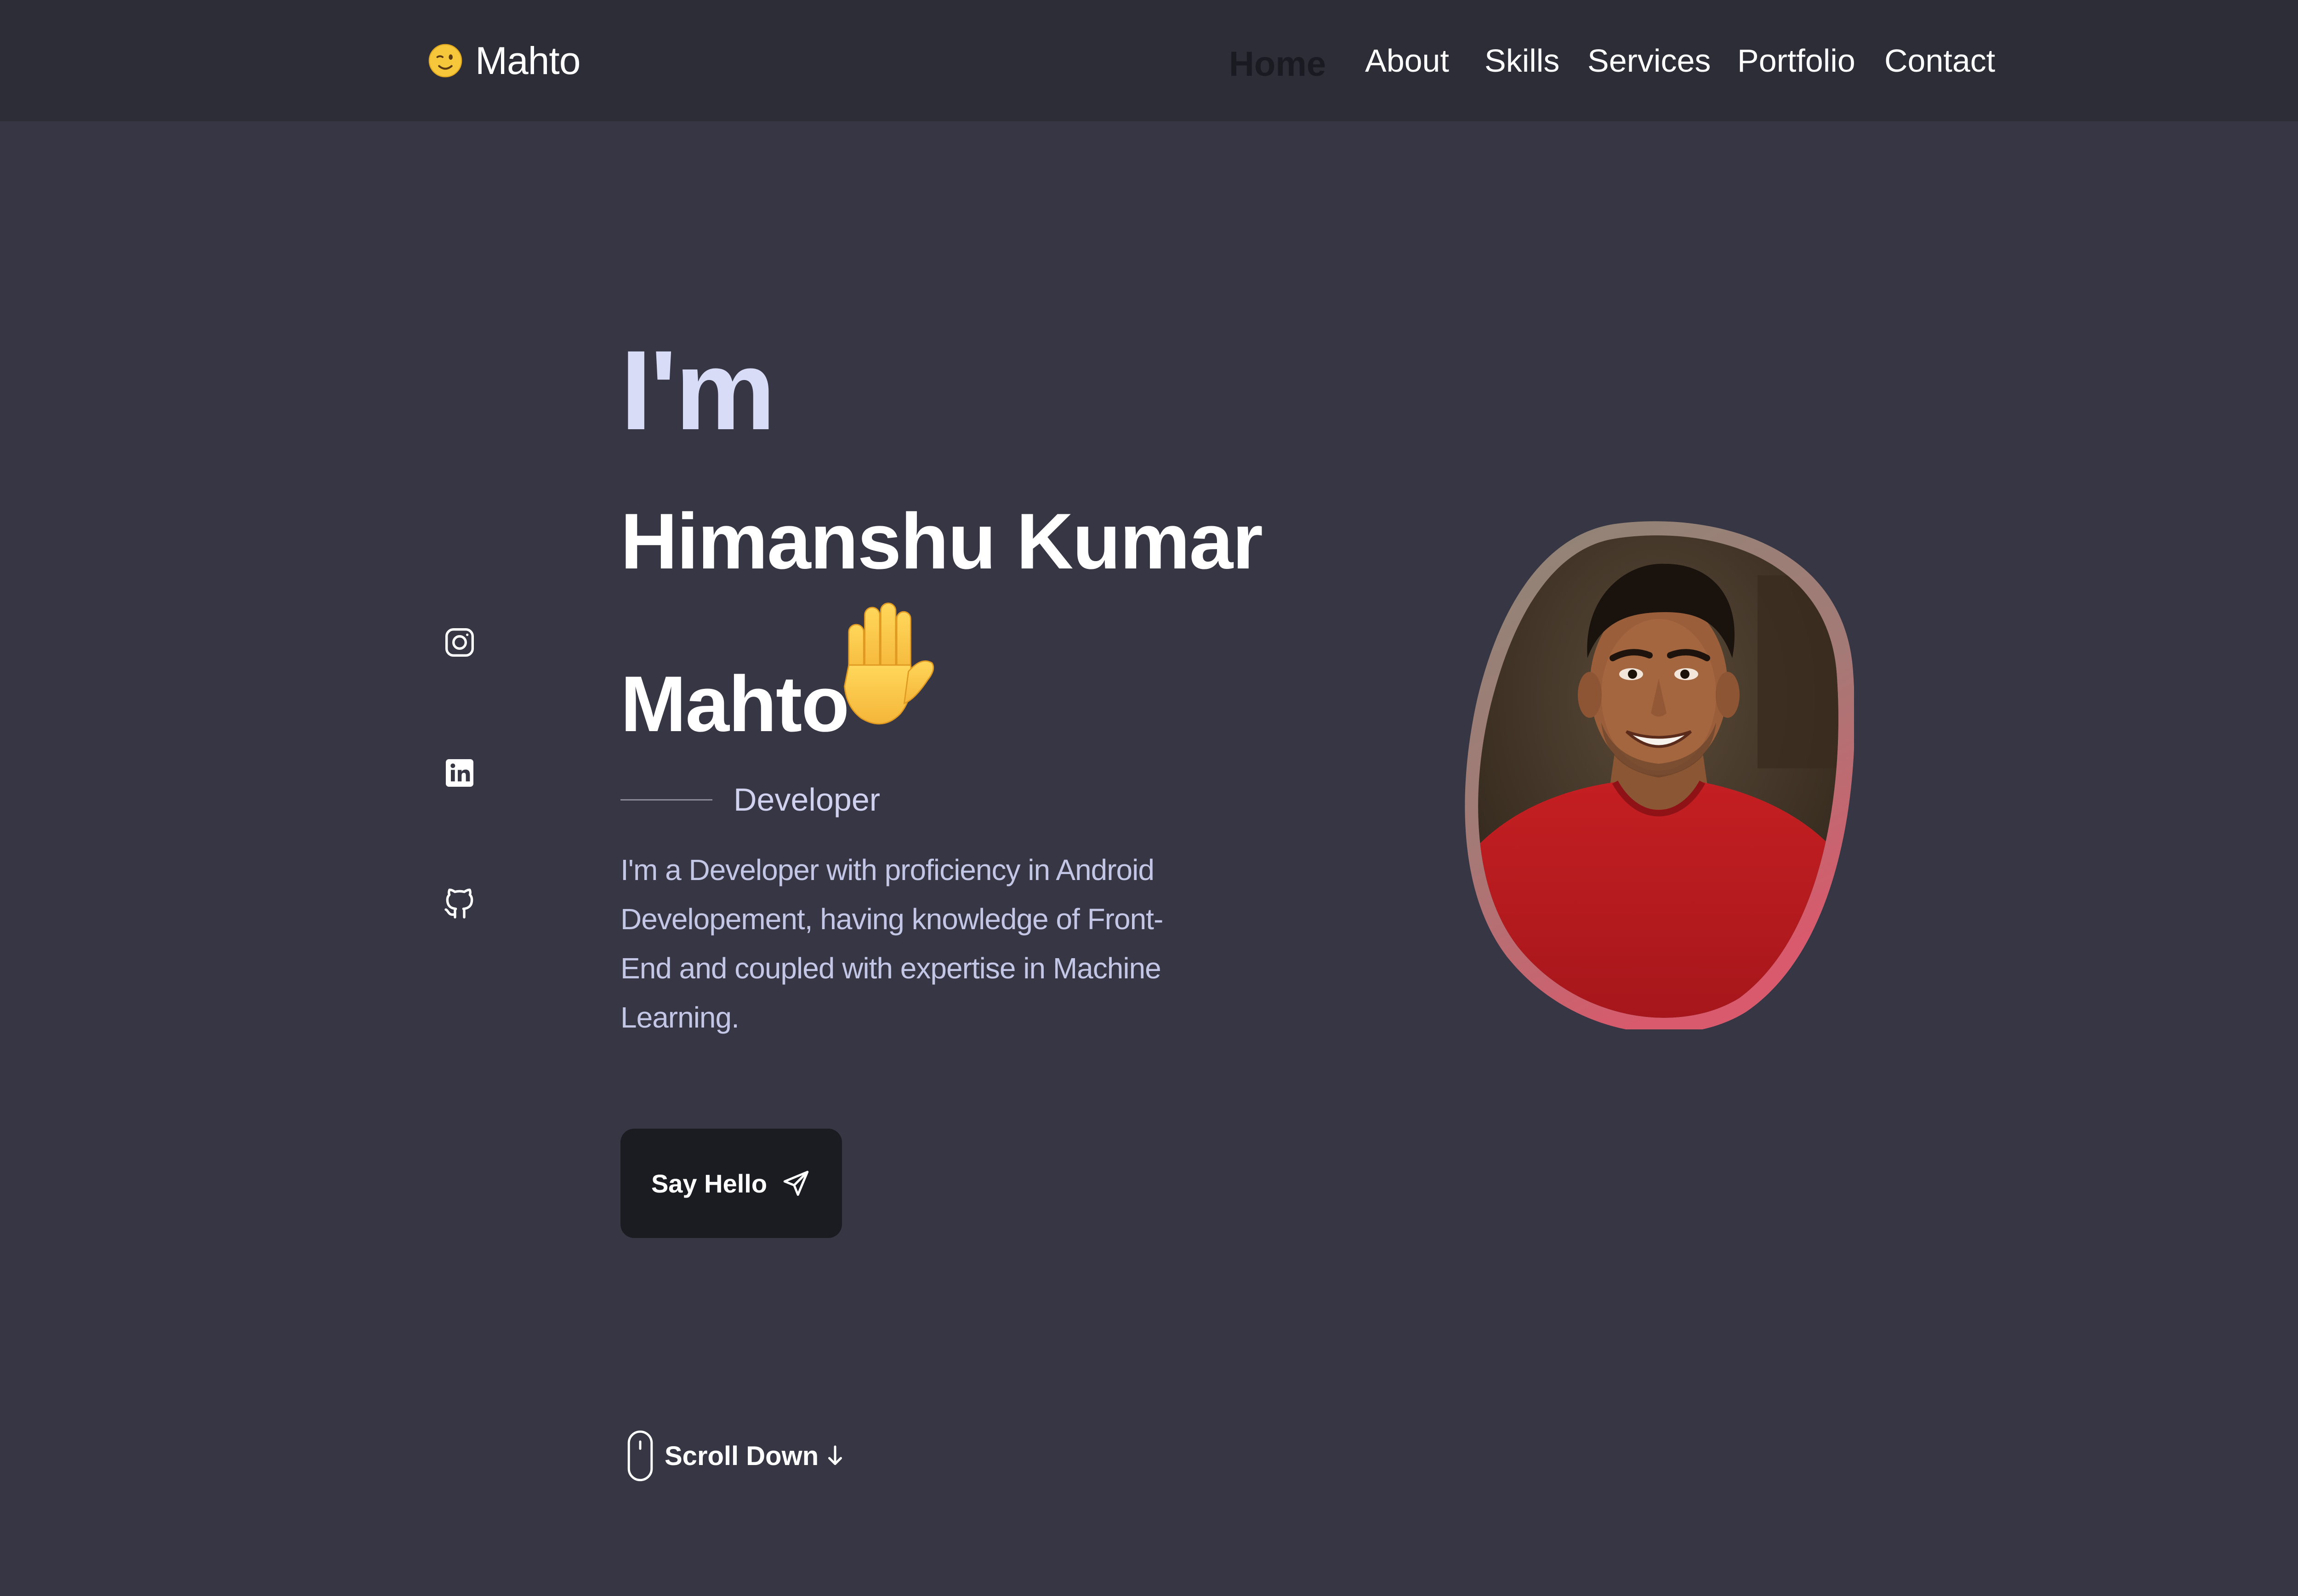 The height and width of the screenshot is (1596, 2298). I want to click on linkedin-link, so click(460, 773).